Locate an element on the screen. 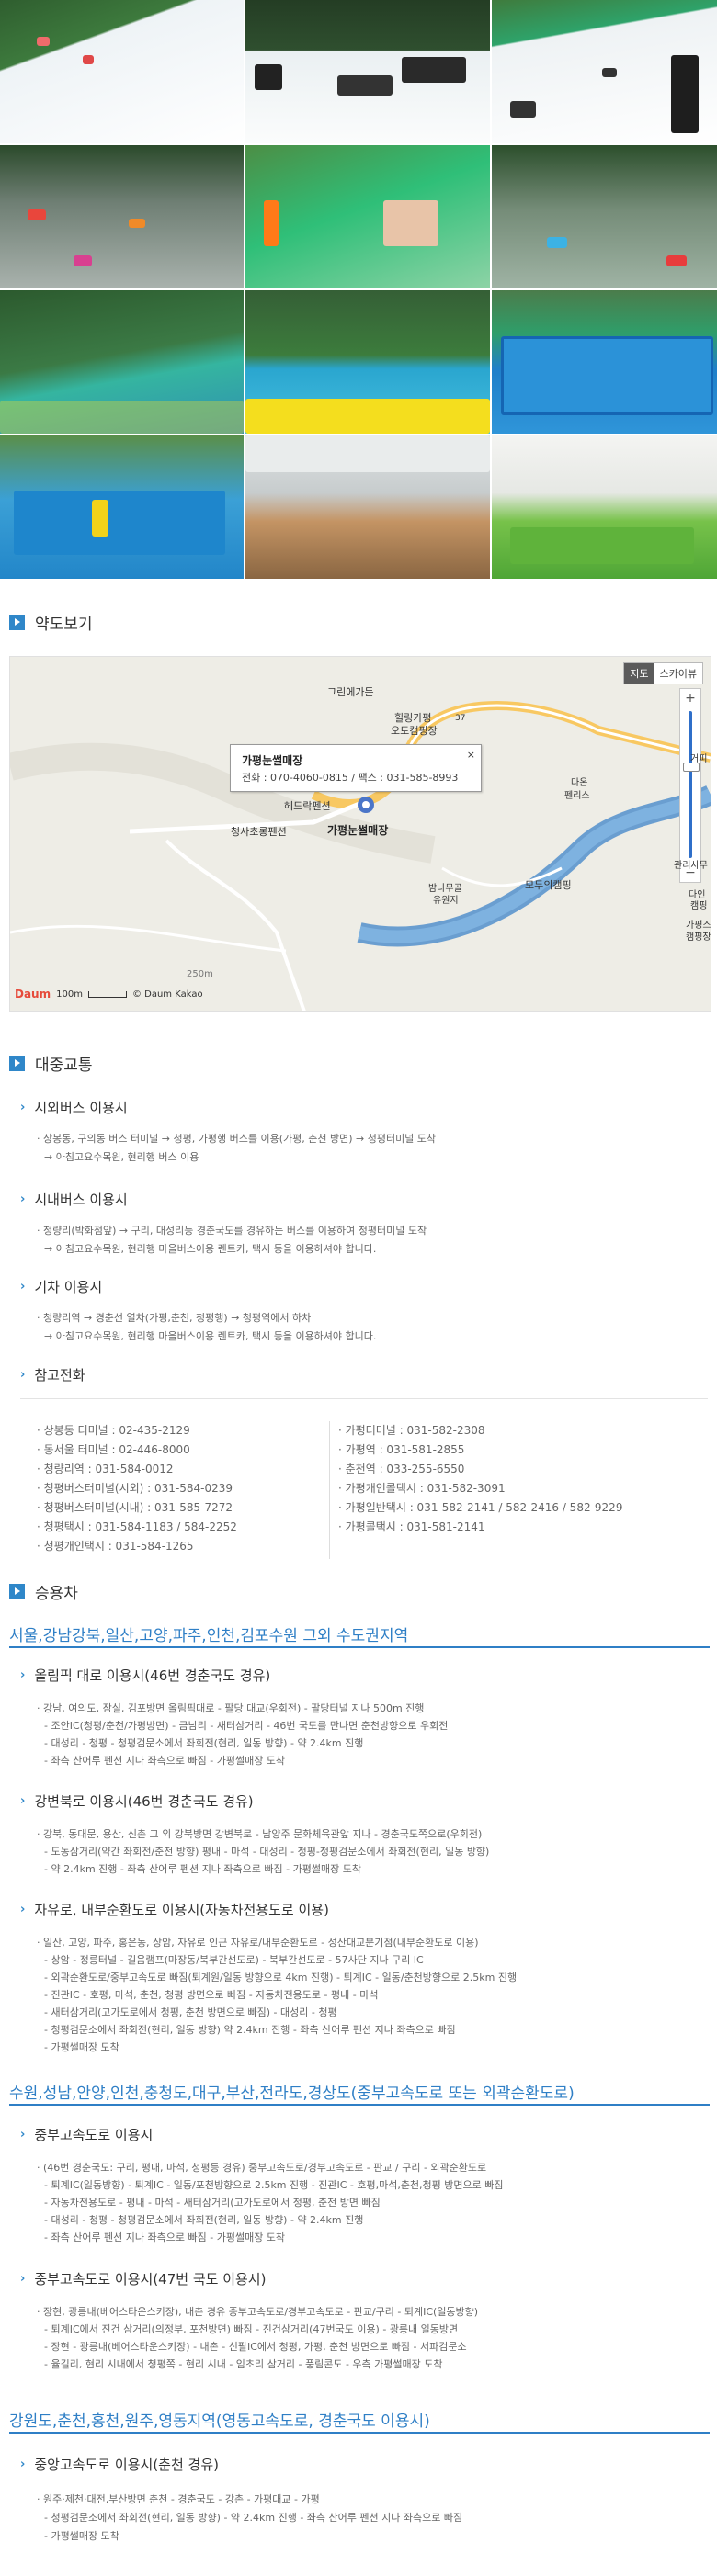  text-line: → 아침고요수목원, 현리행 버스 이용 is located at coordinates (121, 1157).